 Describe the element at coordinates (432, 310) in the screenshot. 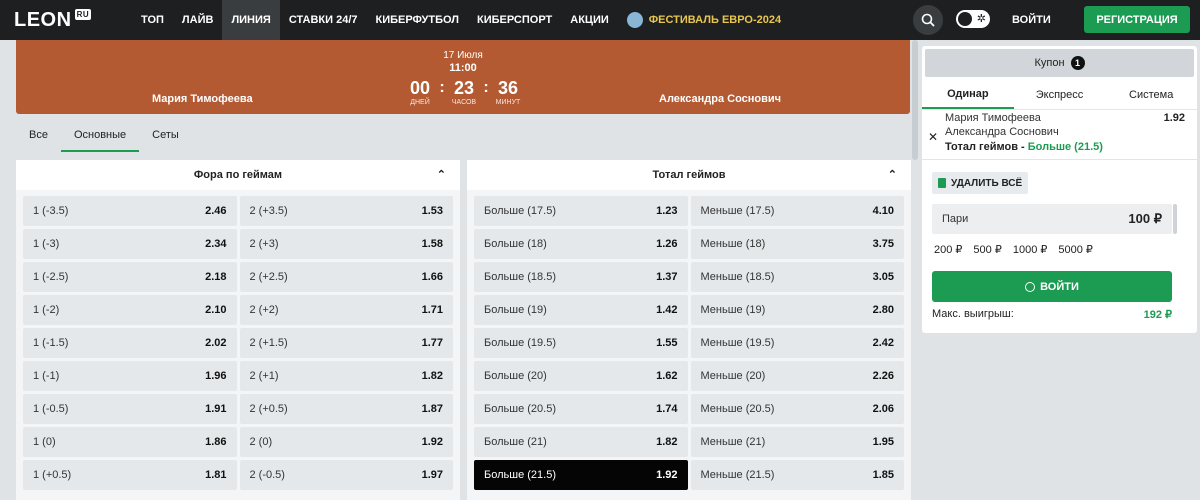

I see `odds-value: 1.71` at that location.